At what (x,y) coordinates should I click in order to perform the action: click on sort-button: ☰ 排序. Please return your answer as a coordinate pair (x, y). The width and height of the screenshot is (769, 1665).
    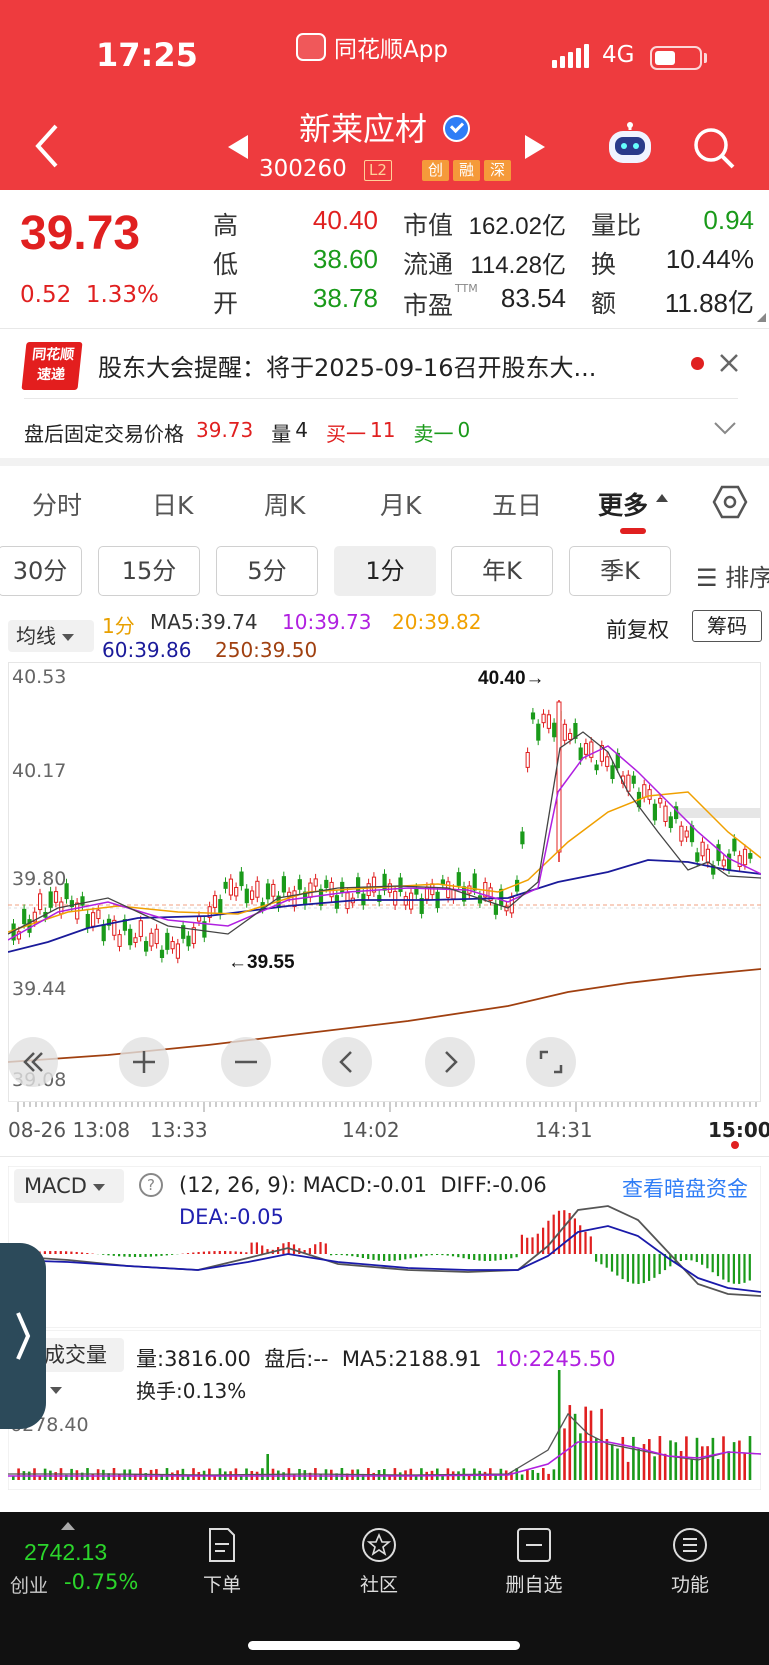
    Looking at the image, I should click on (732, 575).